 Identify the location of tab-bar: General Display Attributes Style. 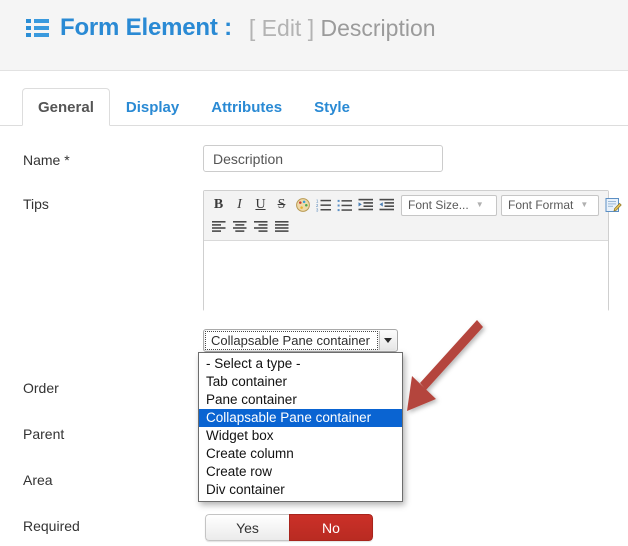
(314, 98).